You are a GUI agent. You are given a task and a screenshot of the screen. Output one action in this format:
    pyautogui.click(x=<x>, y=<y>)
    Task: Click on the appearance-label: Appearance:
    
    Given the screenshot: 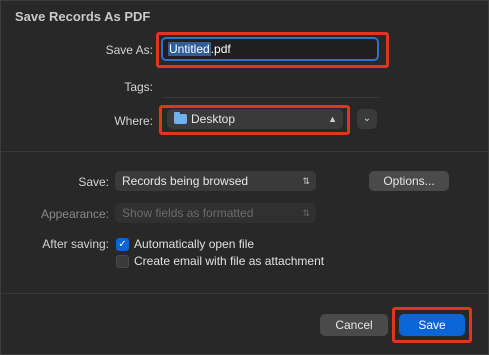 What is the action you would take?
    pyautogui.click(x=74, y=214)
    